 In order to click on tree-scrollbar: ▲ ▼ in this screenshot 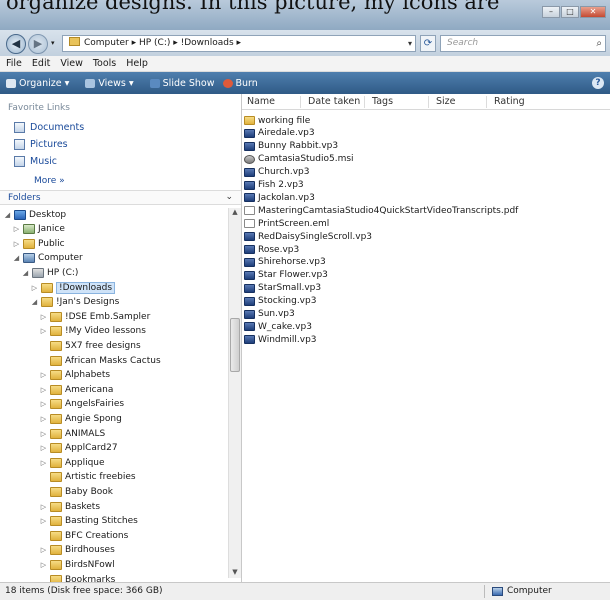, I will do `click(234, 393)`.